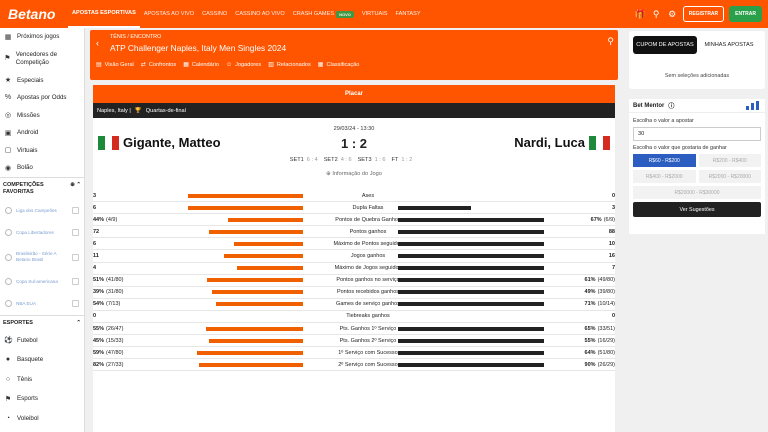 The width and height of the screenshot is (768, 432). Describe the element at coordinates (745, 14) in the screenshot. I see `login-button: ENTRAR` at that location.